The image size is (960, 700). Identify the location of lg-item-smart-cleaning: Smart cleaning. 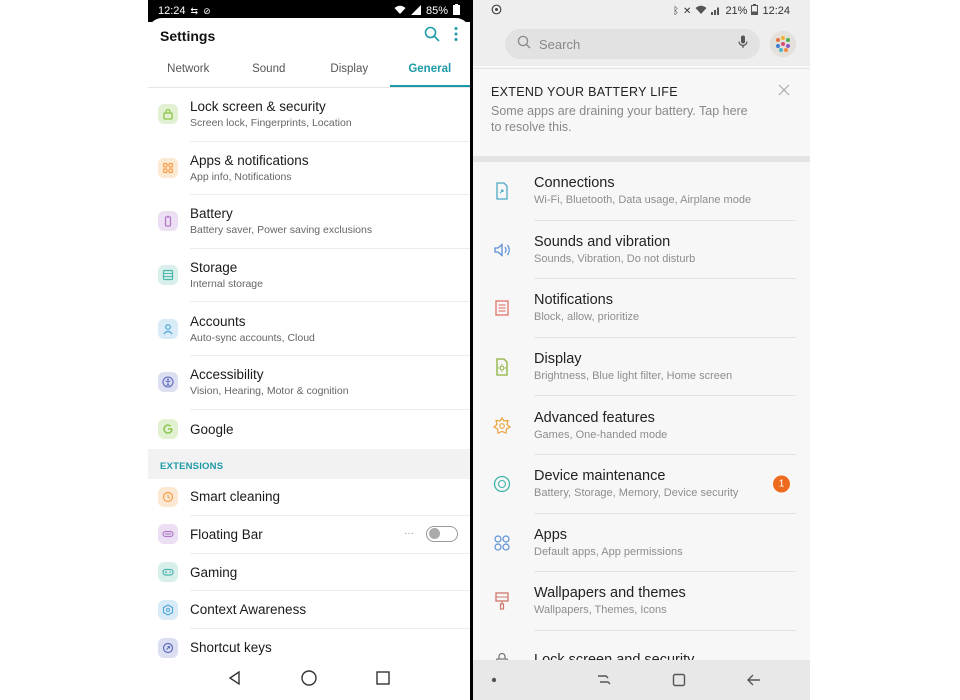
(314, 498).